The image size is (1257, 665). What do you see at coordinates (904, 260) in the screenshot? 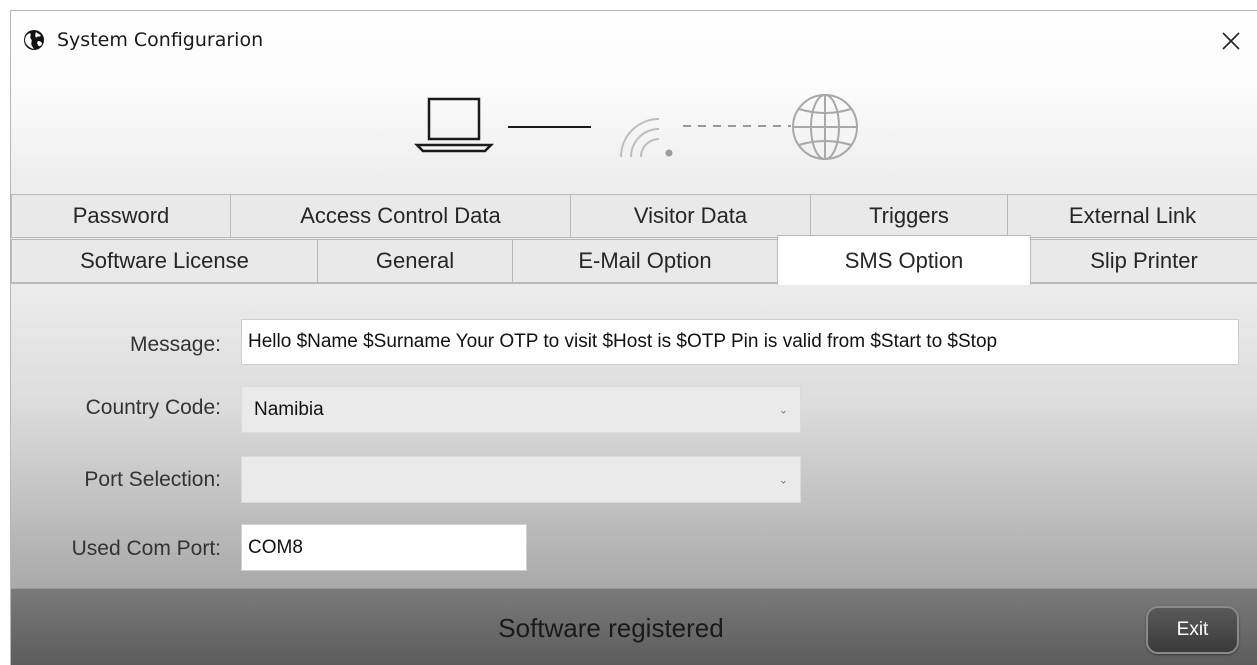
I see `tab-sms-option: SMS Option` at bounding box center [904, 260].